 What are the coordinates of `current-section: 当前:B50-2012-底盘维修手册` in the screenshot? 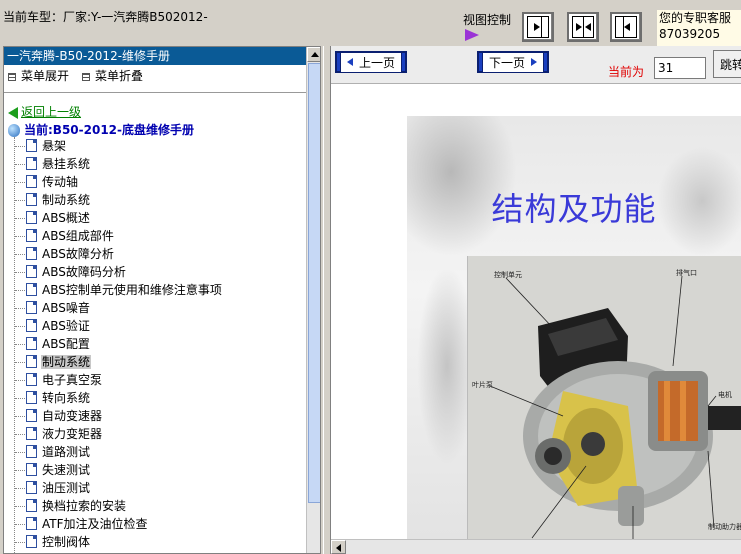 It's located at (101, 129).